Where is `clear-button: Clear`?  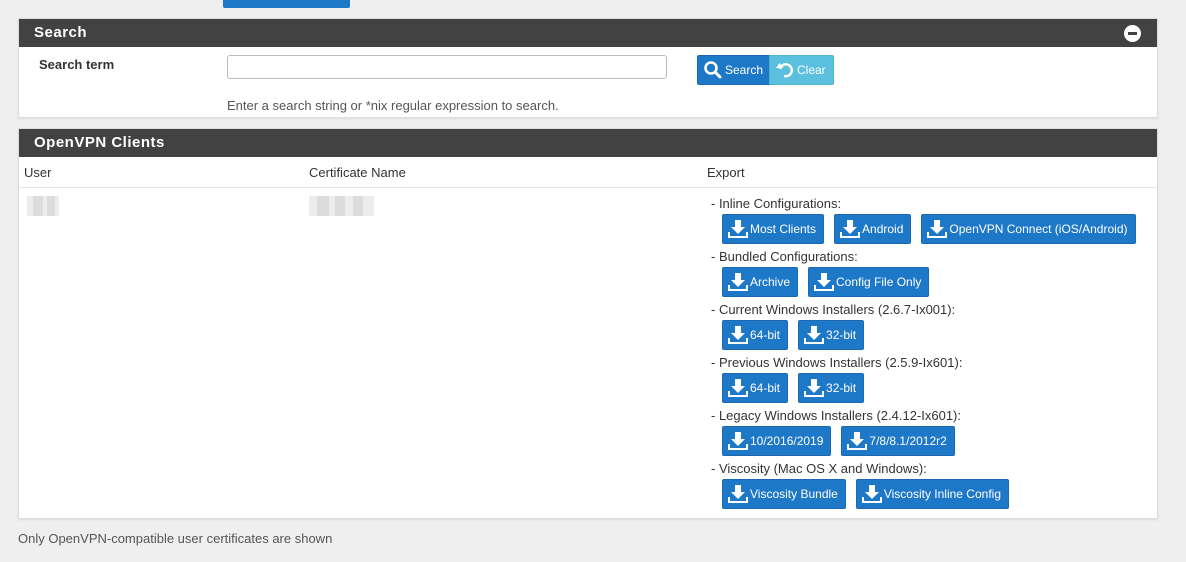
clear-button: Clear is located at coordinates (801, 70).